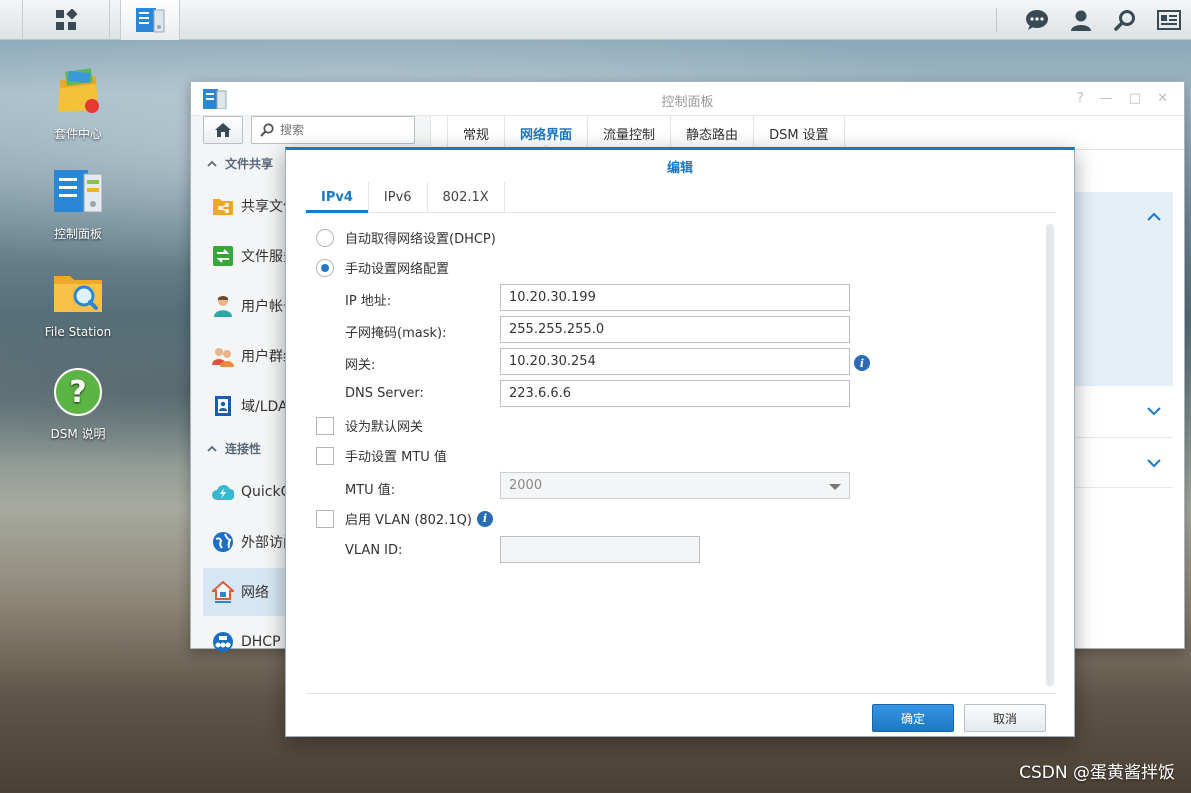 The height and width of the screenshot is (793, 1191). Describe the element at coordinates (398, 197) in the screenshot. I see `tab-ipv6: IPv6` at that location.